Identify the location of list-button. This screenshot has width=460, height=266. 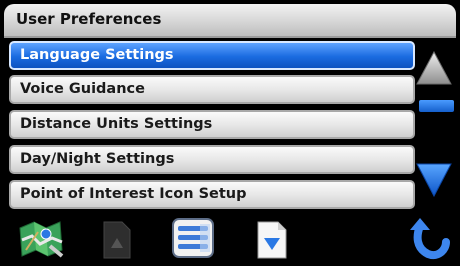
(193, 238).